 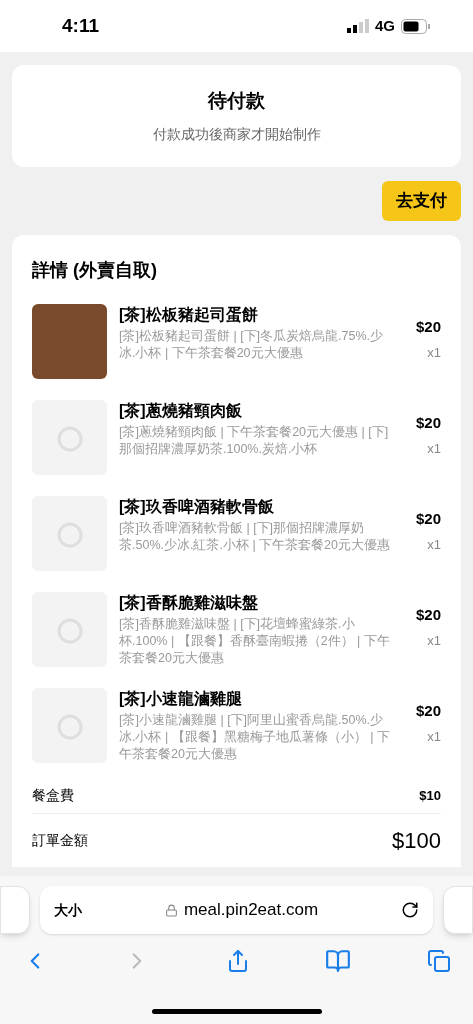 What do you see at coordinates (53, 795) in the screenshot?
I see `box-fee-label: 餐盒費` at bounding box center [53, 795].